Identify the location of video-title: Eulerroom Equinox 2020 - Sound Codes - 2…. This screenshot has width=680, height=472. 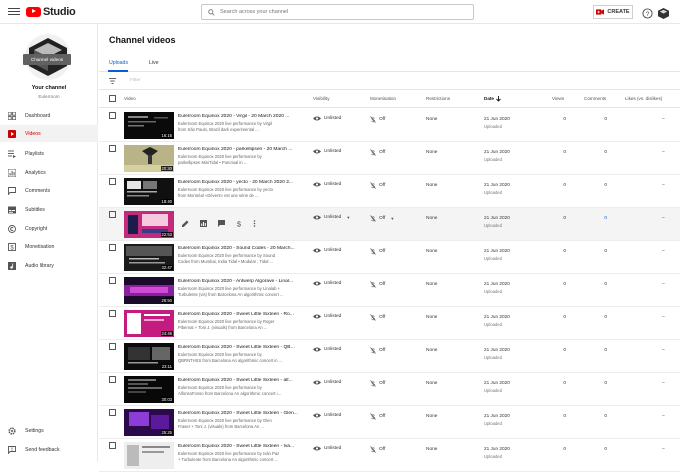
(238, 248).